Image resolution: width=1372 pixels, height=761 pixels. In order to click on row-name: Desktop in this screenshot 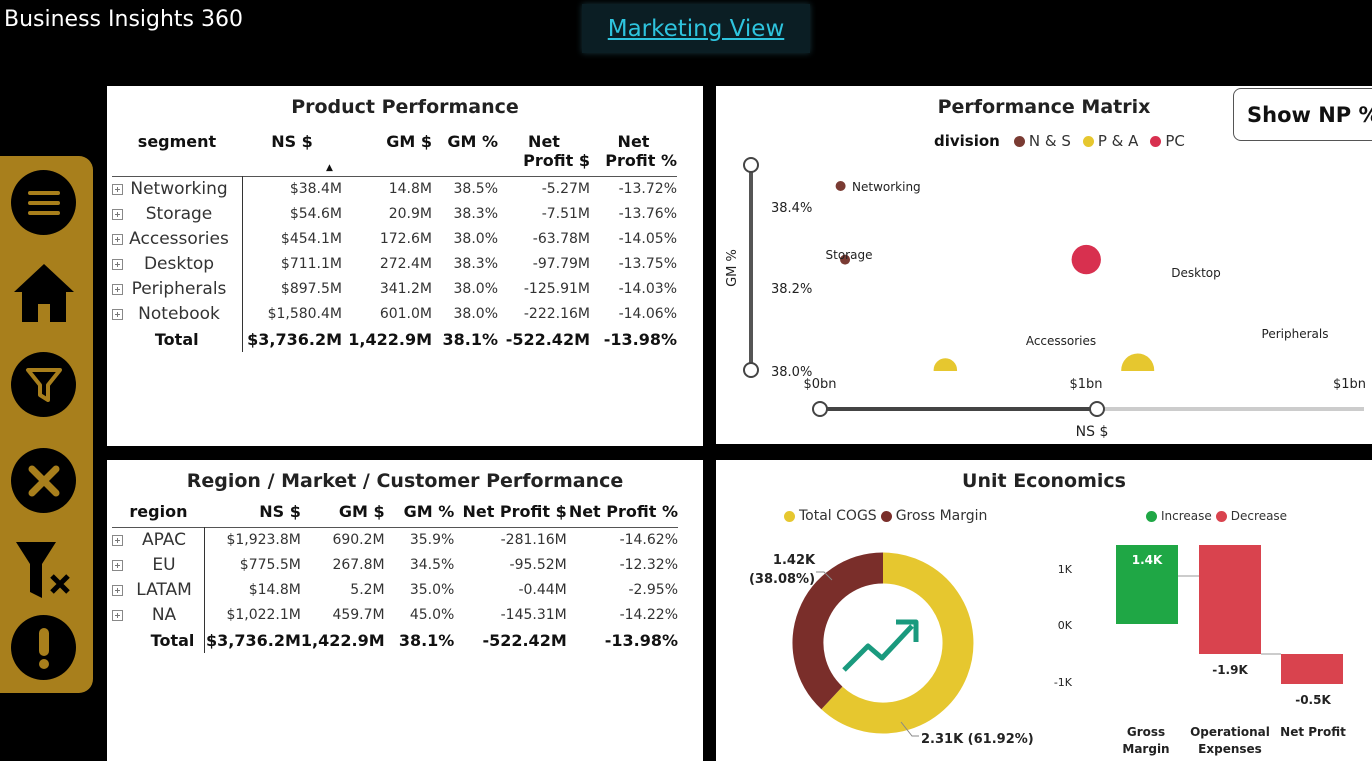, I will do `click(179, 264)`.